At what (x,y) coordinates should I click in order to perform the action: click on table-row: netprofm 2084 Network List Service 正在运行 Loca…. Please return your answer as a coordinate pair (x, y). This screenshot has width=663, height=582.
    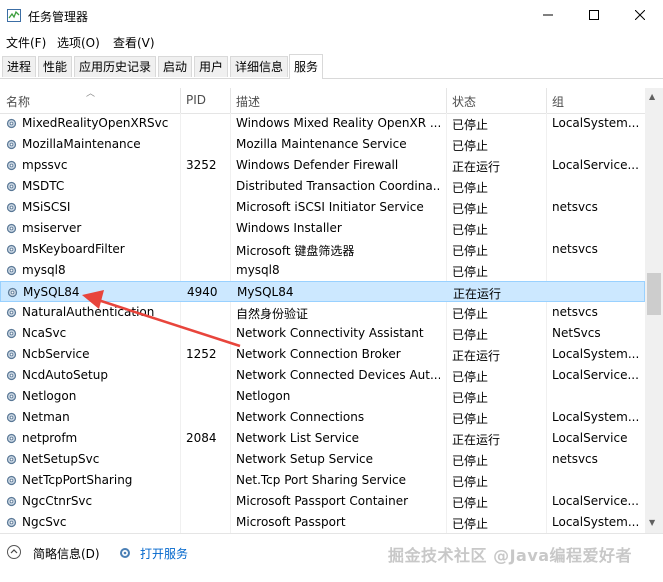
    Looking at the image, I should click on (322, 438).